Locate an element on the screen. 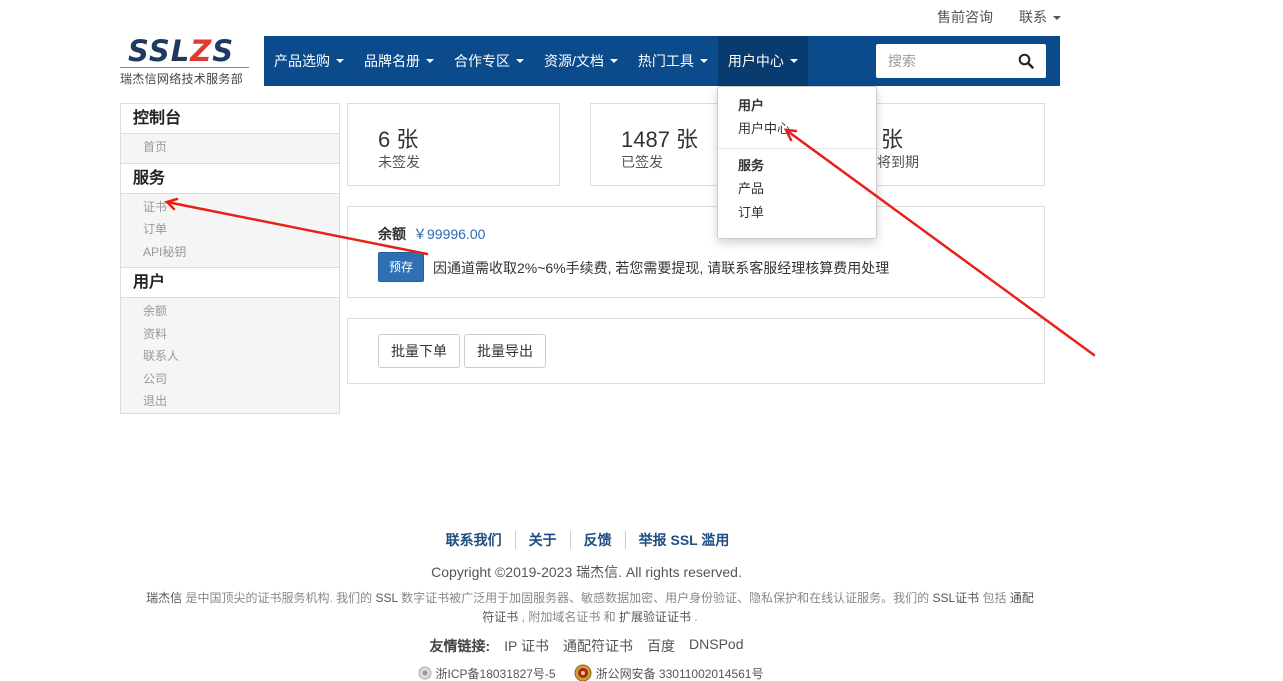 The height and width of the screenshot is (681, 1283). dropdown-item-user-center: 用户中心 is located at coordinates (797, 129).